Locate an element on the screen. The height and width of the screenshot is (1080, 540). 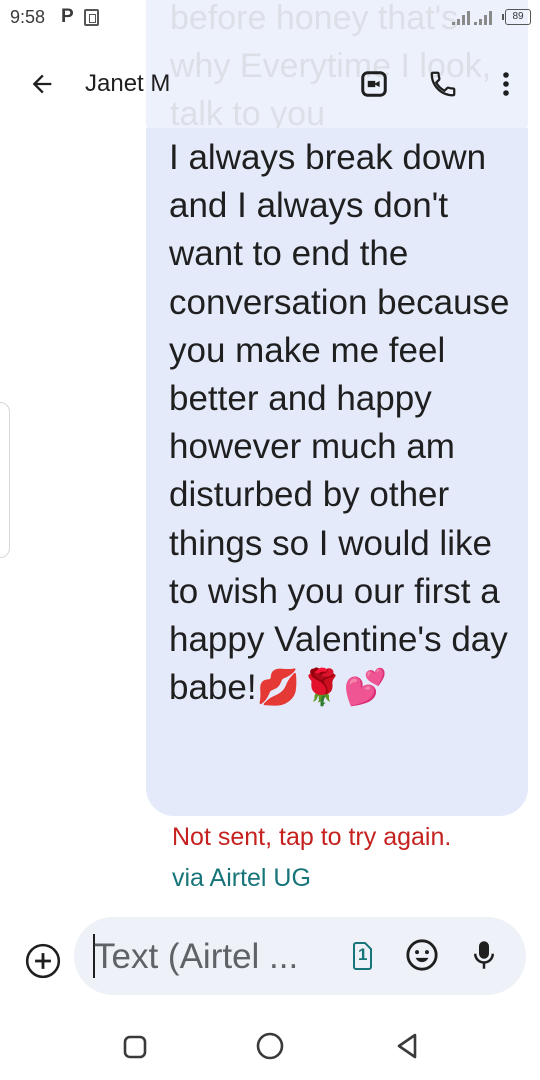
sim-number: 1 is located at coordinates (363, 954).